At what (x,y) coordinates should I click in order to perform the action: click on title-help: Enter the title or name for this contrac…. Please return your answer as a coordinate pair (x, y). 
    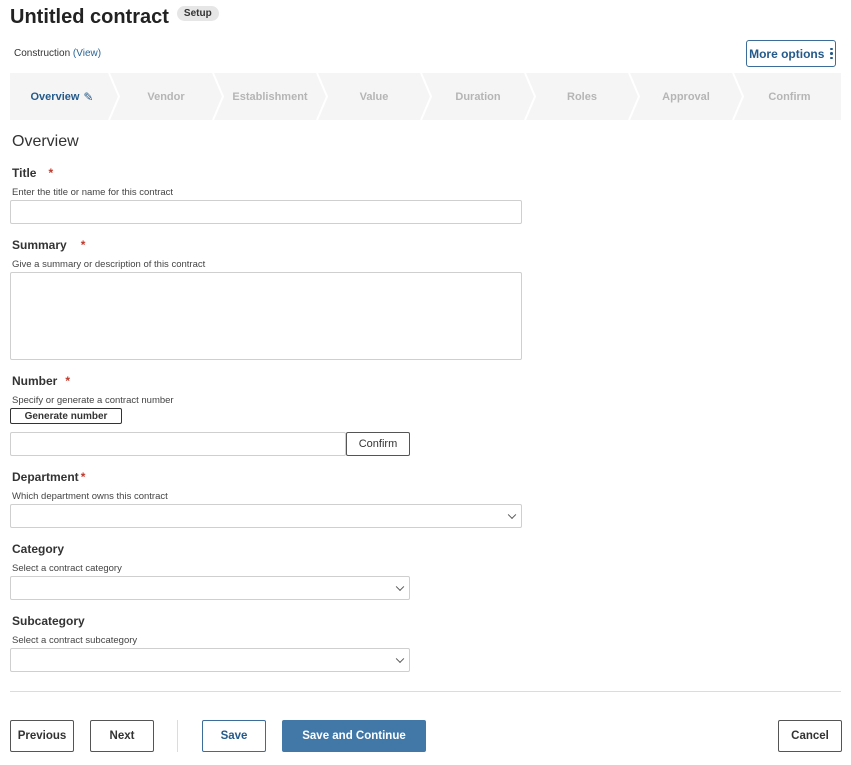
    Looking at the image, I should click on (93, 192).